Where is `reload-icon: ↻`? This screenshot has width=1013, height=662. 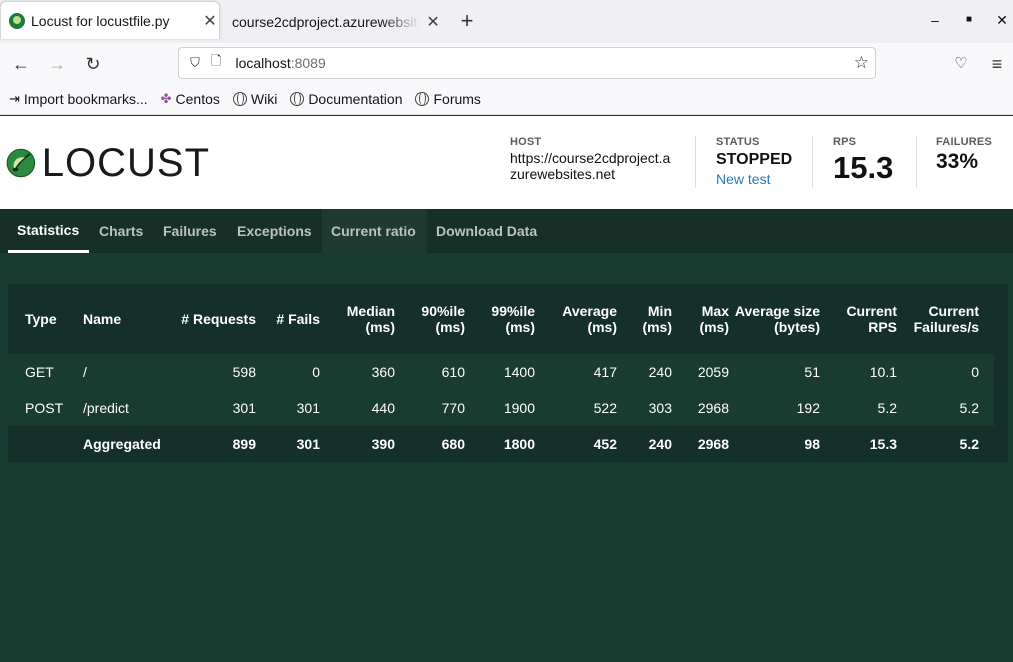 reload-icon: ↻ is located at coordinates (93, 64).